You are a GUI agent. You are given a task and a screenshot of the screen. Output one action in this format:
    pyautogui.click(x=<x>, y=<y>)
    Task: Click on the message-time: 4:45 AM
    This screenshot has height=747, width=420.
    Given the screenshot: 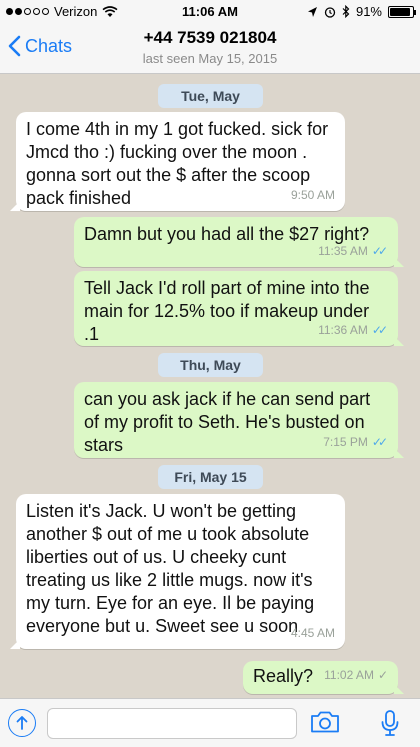 What is the action you would take?
    pyautogui.click(x=312, y=633)
    